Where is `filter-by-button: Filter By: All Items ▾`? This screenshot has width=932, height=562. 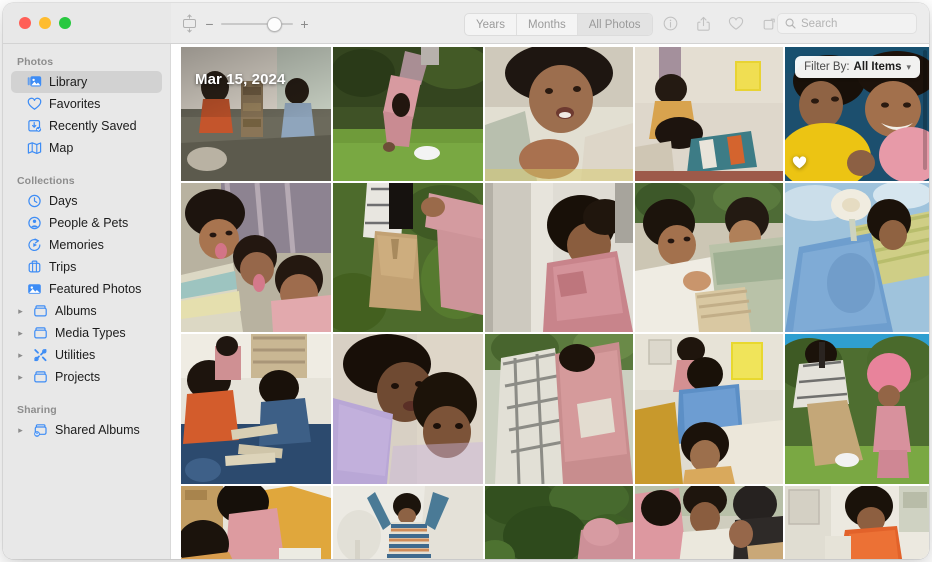
filter-by-button: Filter By: All Items ▾ is located at coordinates (857, 67).